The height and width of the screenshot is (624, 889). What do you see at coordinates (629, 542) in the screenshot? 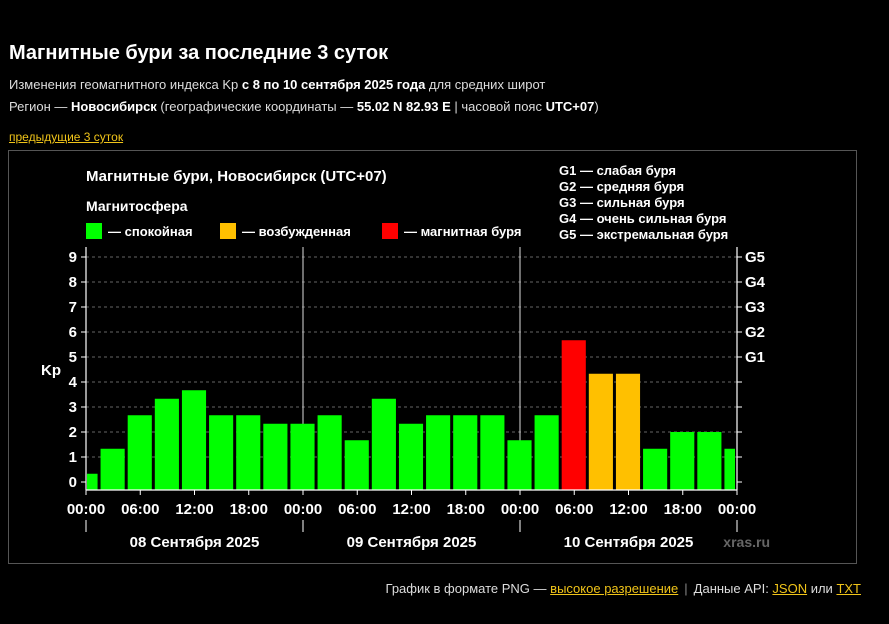
I see `day-label: 10 Сентября 2025` at bounding box center [629, 542].